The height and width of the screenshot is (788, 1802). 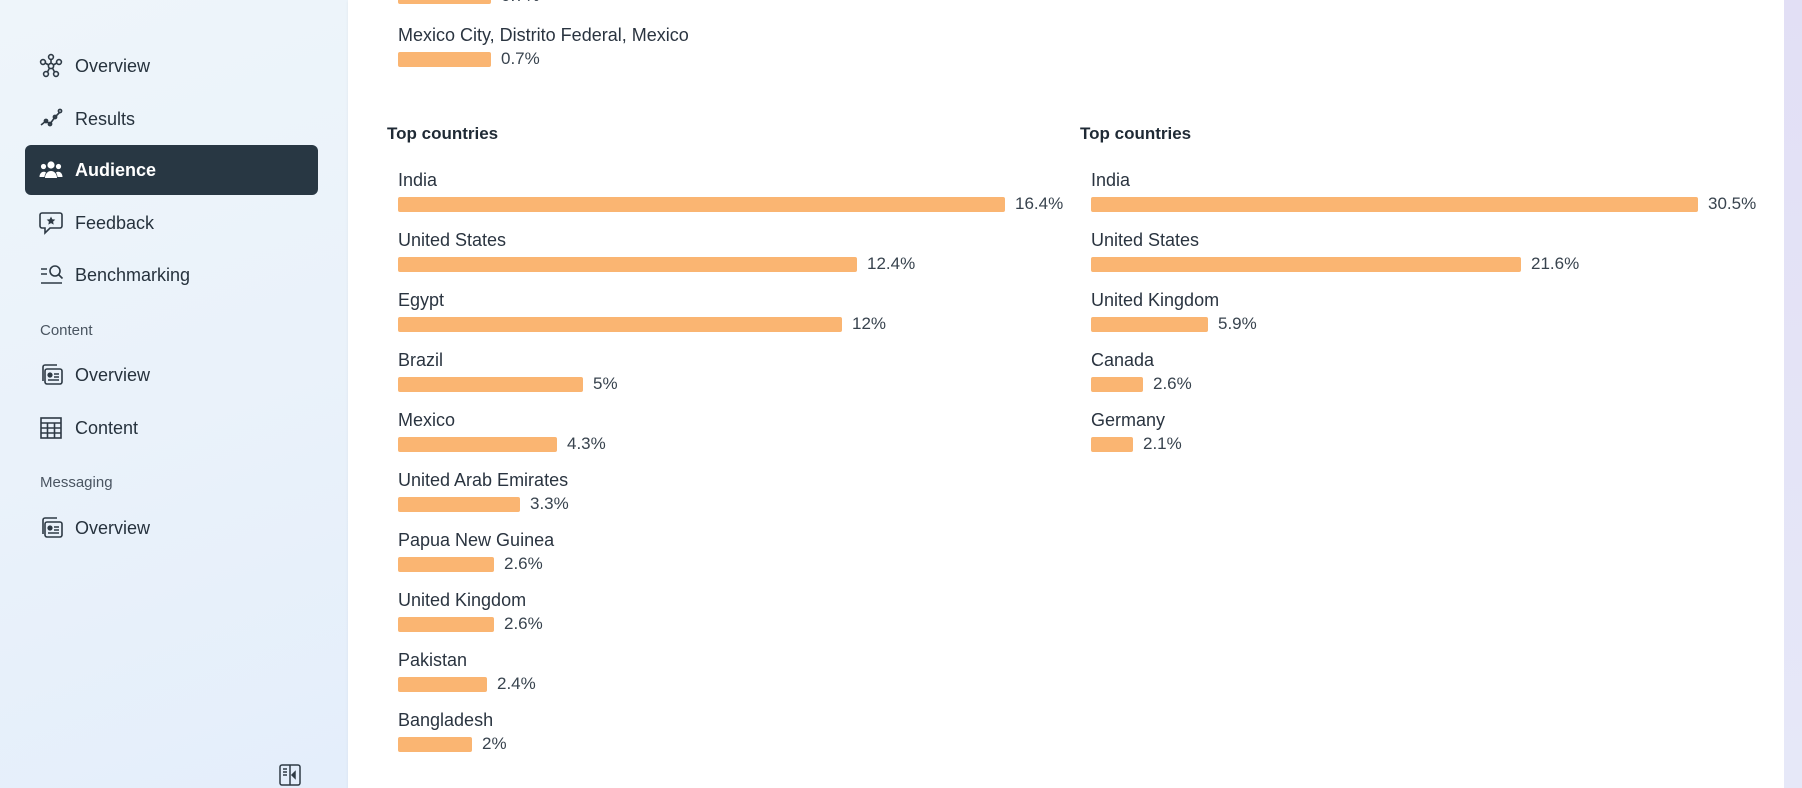 I want to click on sidebar-item-content: Content, so click(x=171, y=428).